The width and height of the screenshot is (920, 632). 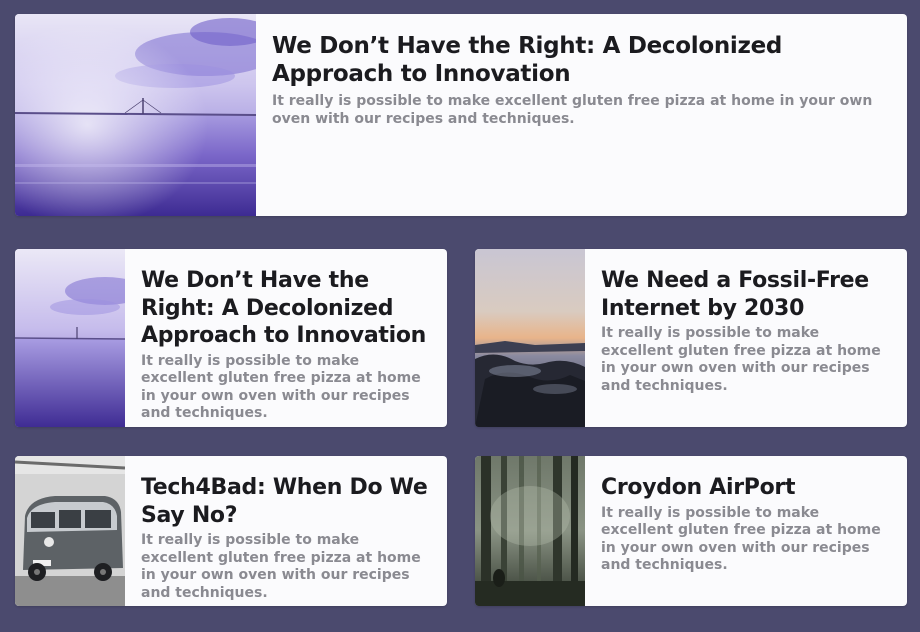 What do you see at coordinates (286, 501) in the screenshot?
I see `article-card-title: Tech4Bad: When Do We Say No?` at bounding box center [286, 501].